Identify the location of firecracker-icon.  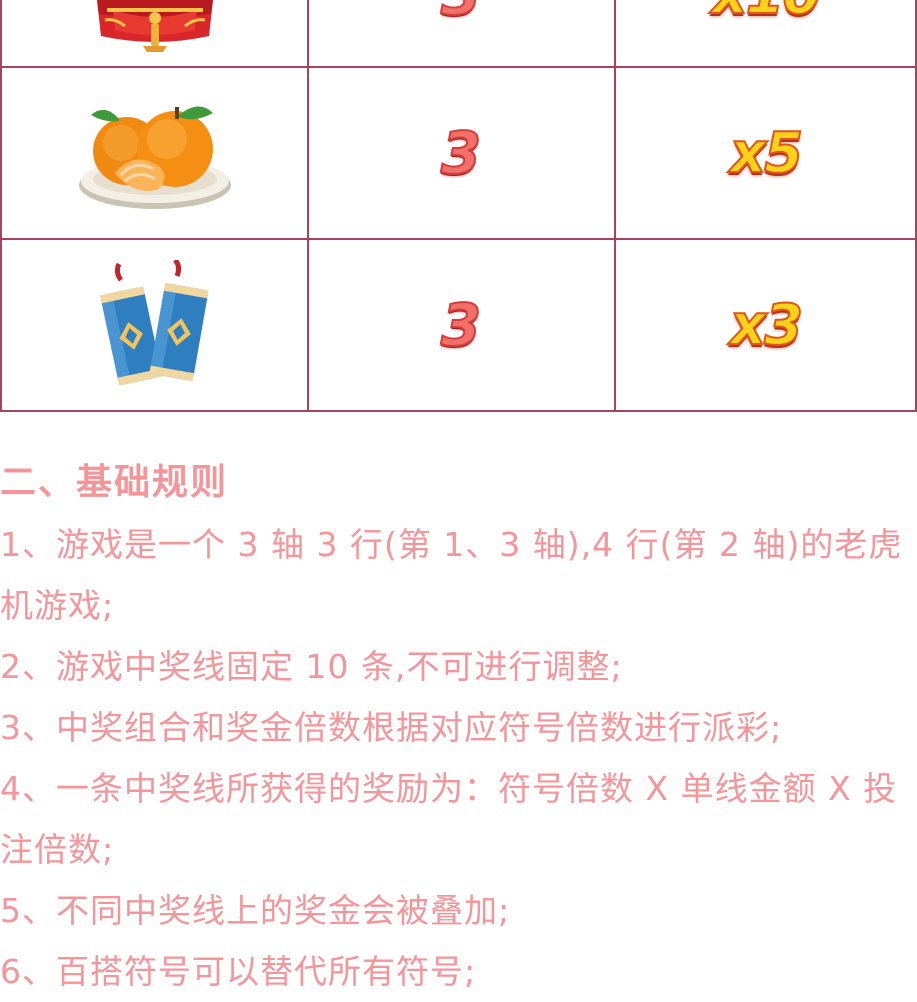
(154, 323).